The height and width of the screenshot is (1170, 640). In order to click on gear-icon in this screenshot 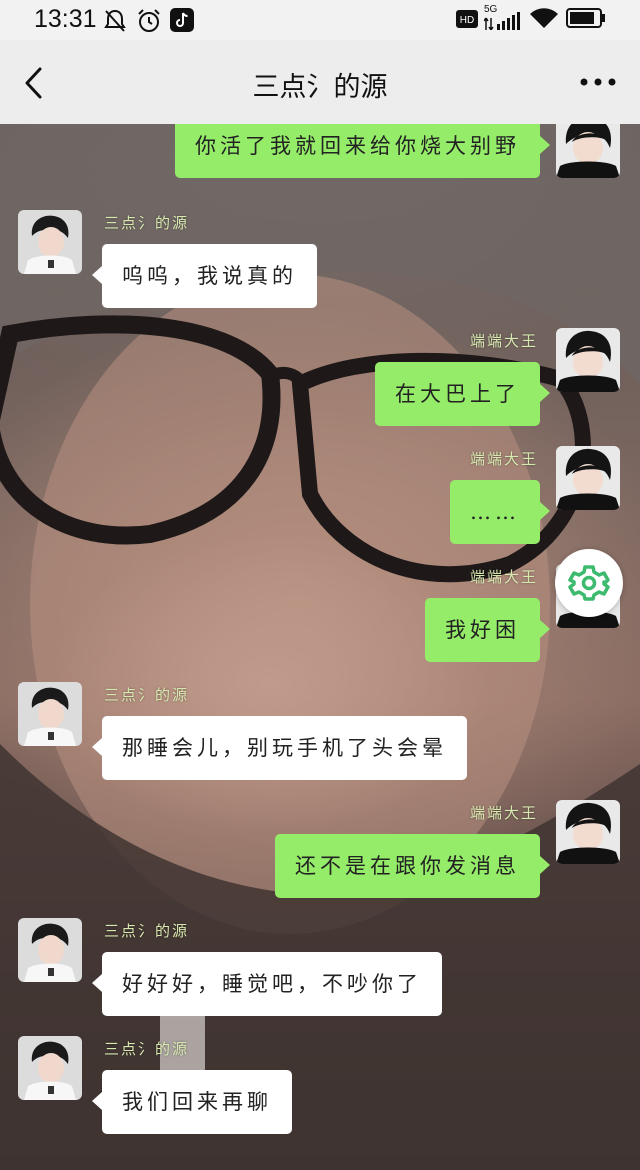, I will do `click(589, 583)`.